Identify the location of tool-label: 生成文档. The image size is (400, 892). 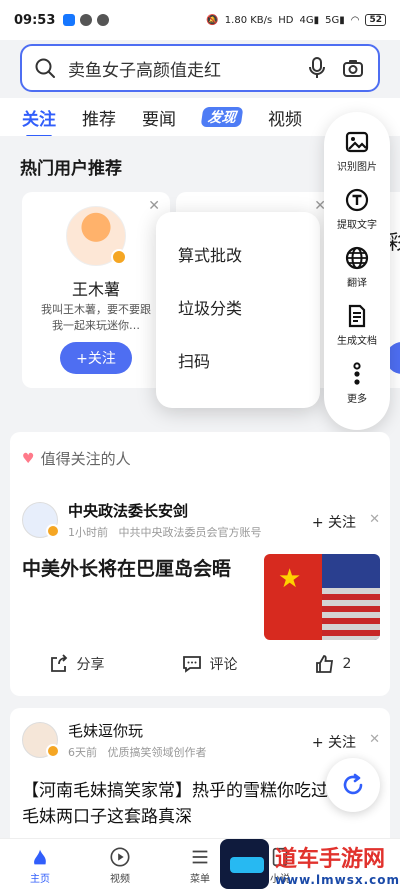
(357, 341).